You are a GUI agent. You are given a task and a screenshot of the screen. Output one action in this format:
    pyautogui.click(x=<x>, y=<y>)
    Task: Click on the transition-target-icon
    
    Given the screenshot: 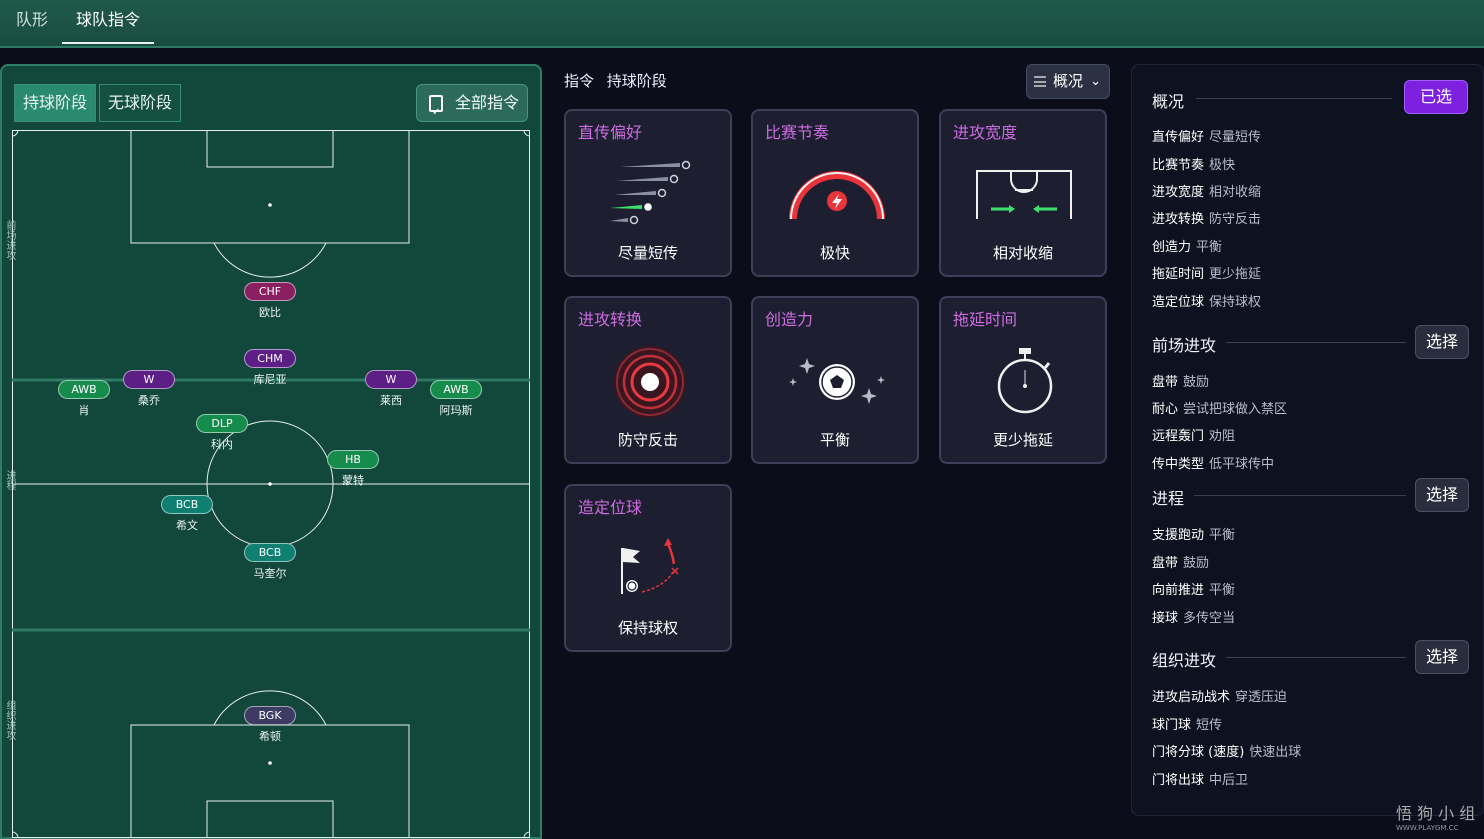 What is the action you would take?
    pyautogui.click(x=650, y=382)
    